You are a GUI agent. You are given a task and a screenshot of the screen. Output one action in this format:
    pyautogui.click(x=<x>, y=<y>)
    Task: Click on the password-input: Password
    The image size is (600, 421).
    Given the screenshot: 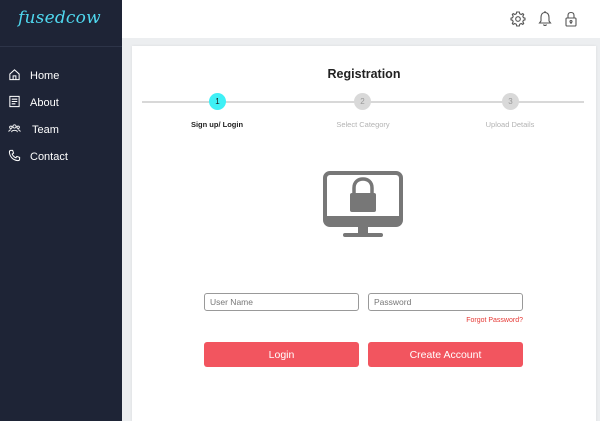 What is the action you would take?
    pyautogui.click(x=445, y=302)
    